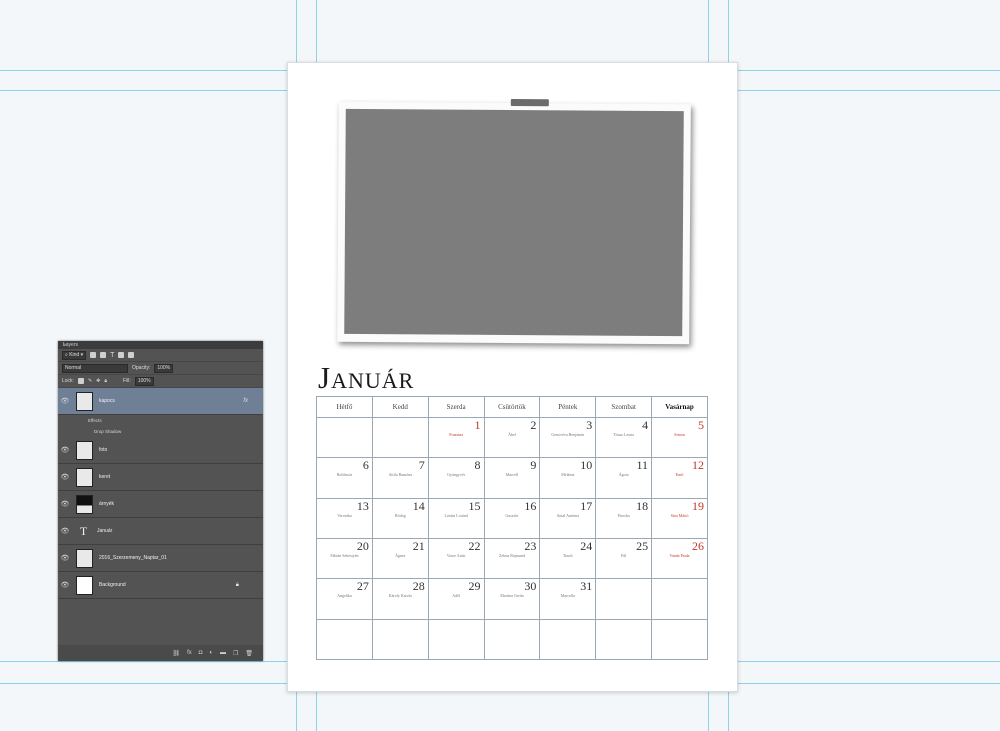 This screenshot has height=731, width=1000. What do you see at coordinates (164, 368) in the screenshot?
I see `opacity-field: 100%` at bounding box center [164, 368].